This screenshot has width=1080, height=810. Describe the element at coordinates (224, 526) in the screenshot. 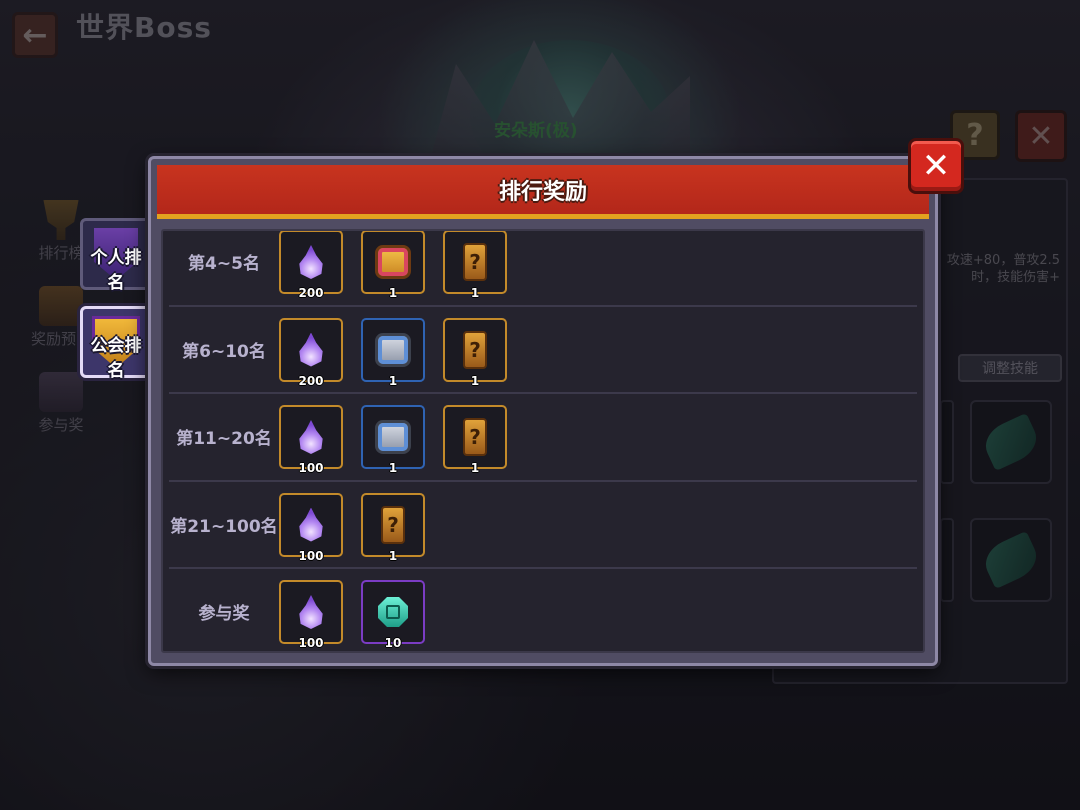

I see `rank-range-label: 第21~100名` at that location.